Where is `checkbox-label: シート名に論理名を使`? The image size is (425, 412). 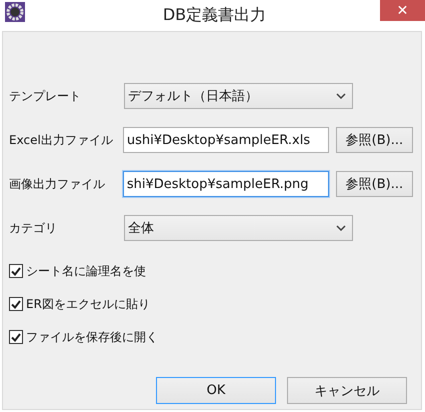
checkbox-label: シート名に論理名を使 is located at coordinates (86, 271).